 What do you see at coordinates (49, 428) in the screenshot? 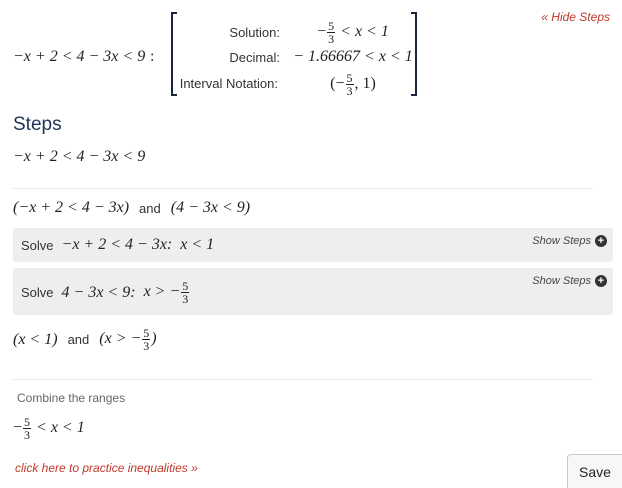
I see `final-result: −5 3 < x < 1` at bounding box center [49, 428].